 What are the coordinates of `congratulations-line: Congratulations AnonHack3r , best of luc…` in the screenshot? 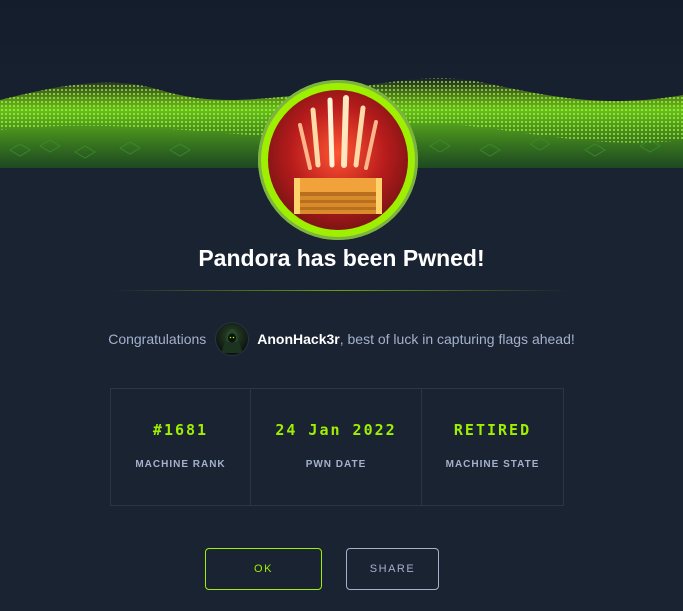 It's located at (341, 339).